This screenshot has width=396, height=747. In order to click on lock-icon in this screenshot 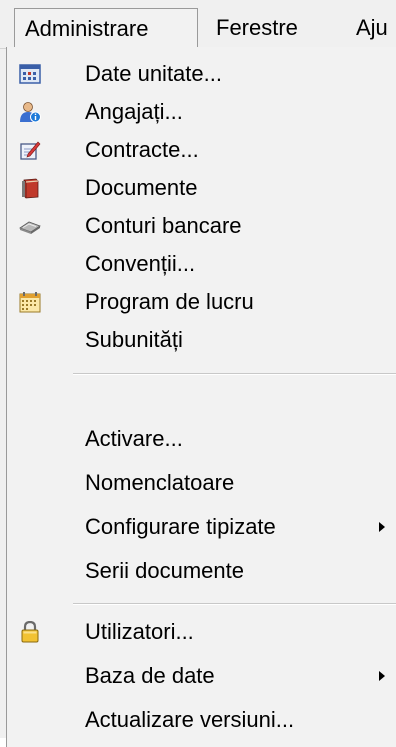, I will do `click(30, 632)`.